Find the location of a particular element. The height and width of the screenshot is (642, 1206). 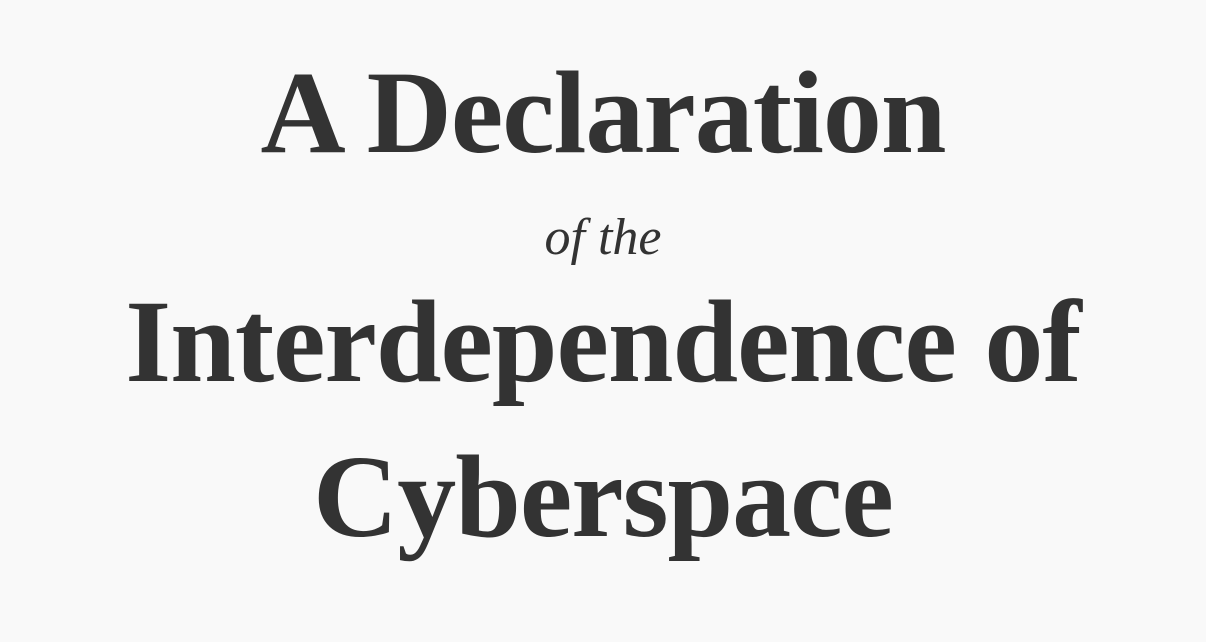

title-line-of-the: of the is located at coordinates (603, 237).